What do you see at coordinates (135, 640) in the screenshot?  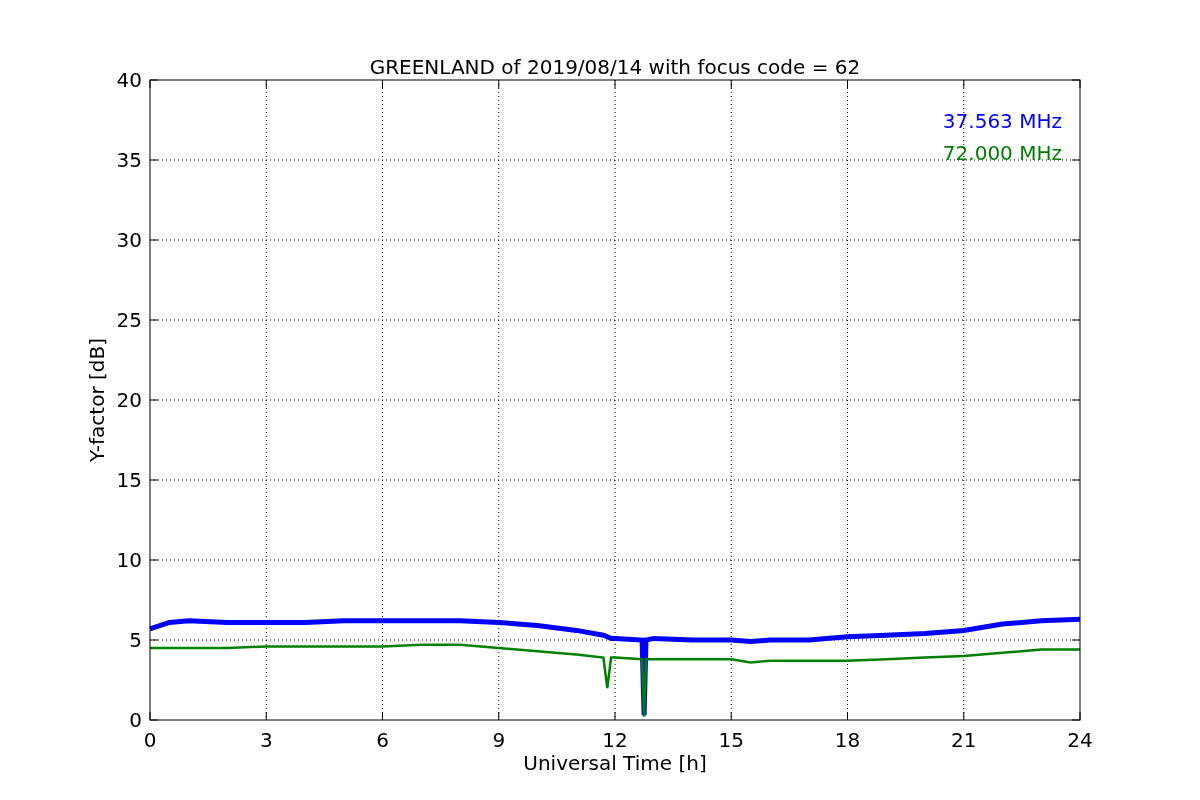 I see `y-tick-label: 5` at bounding box center [135, 640].